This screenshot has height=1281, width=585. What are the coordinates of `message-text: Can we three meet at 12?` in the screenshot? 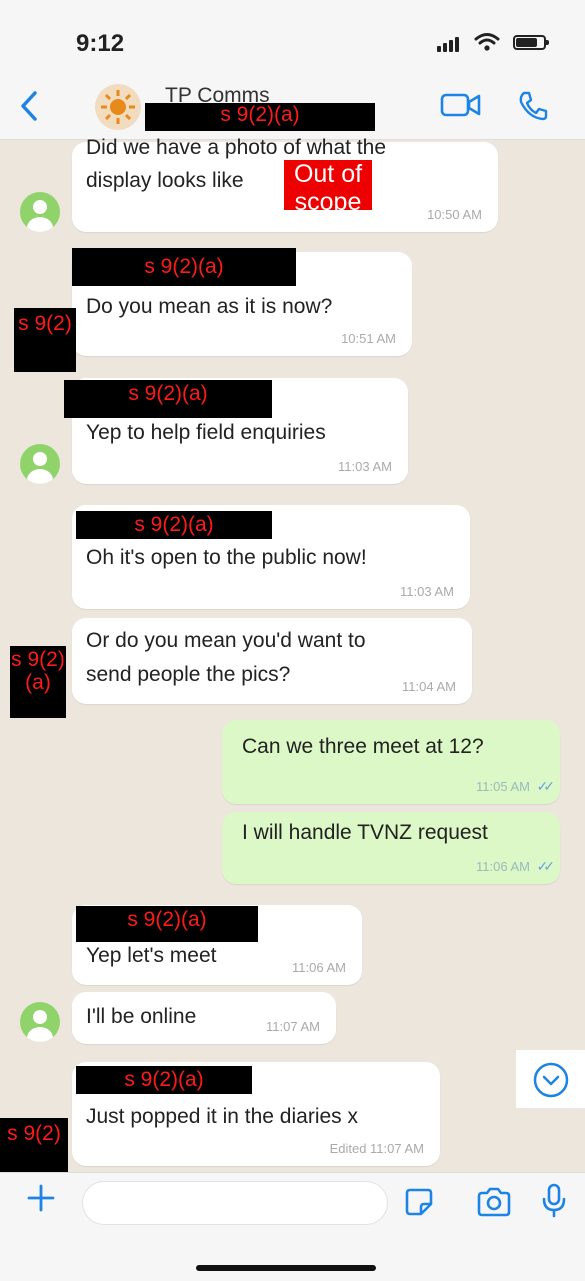 It's located at (363, 746).